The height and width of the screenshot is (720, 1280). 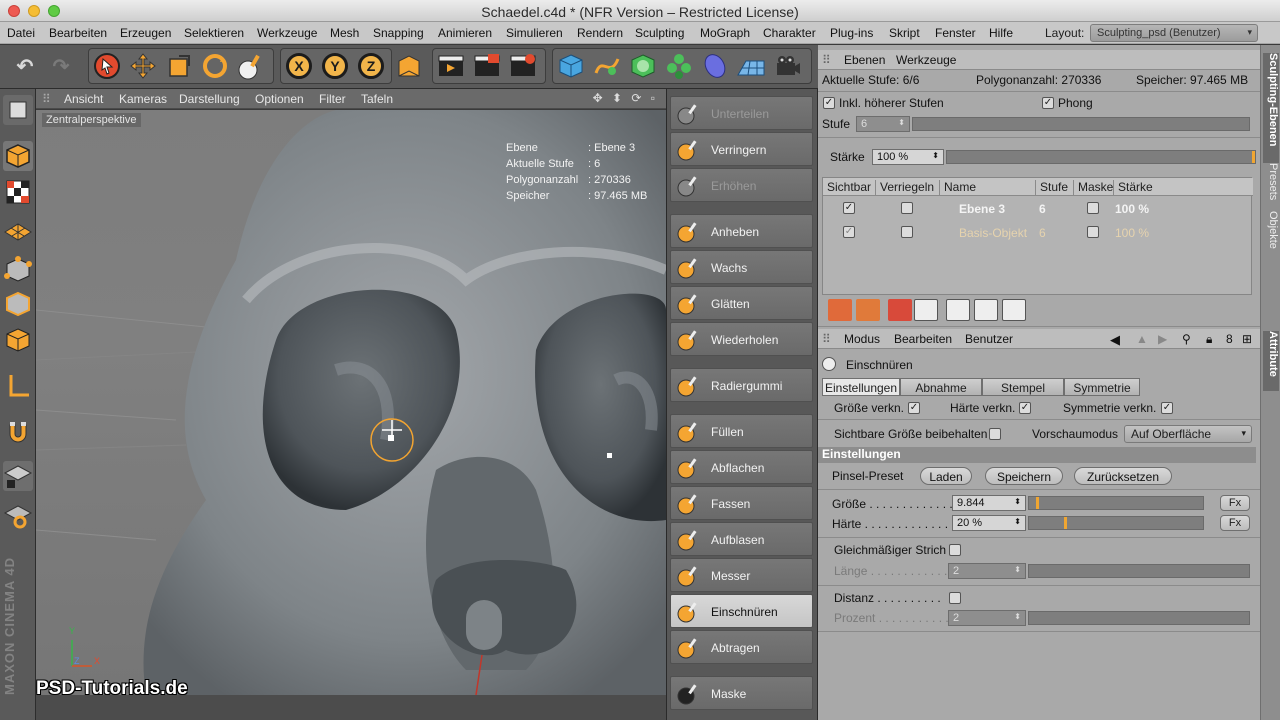 What do you see at coordinates (25, 66) in the screenshot?
I see `undo-icon: ↶` at bounding box center [25, 66].